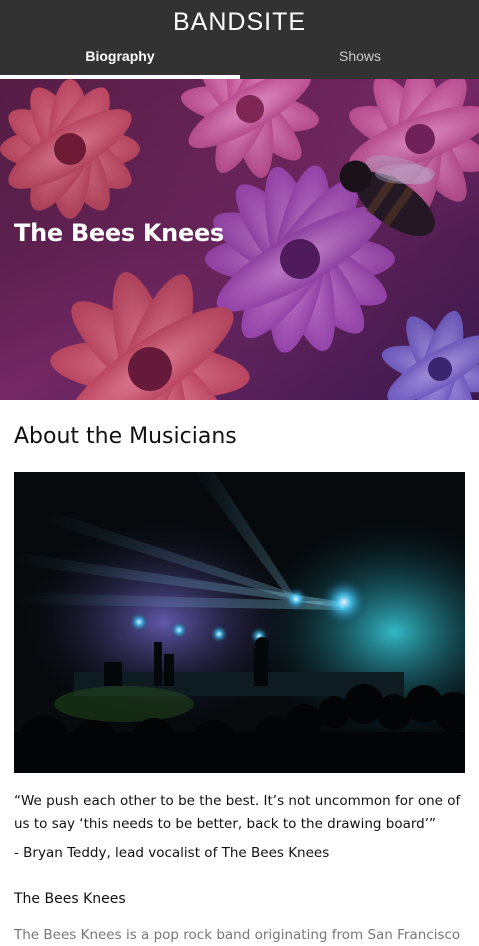  What do you see at coordinates (360, 56) in the screenshot?
I see `tab-shows-label: Shows` at bounding box center [360, 56].